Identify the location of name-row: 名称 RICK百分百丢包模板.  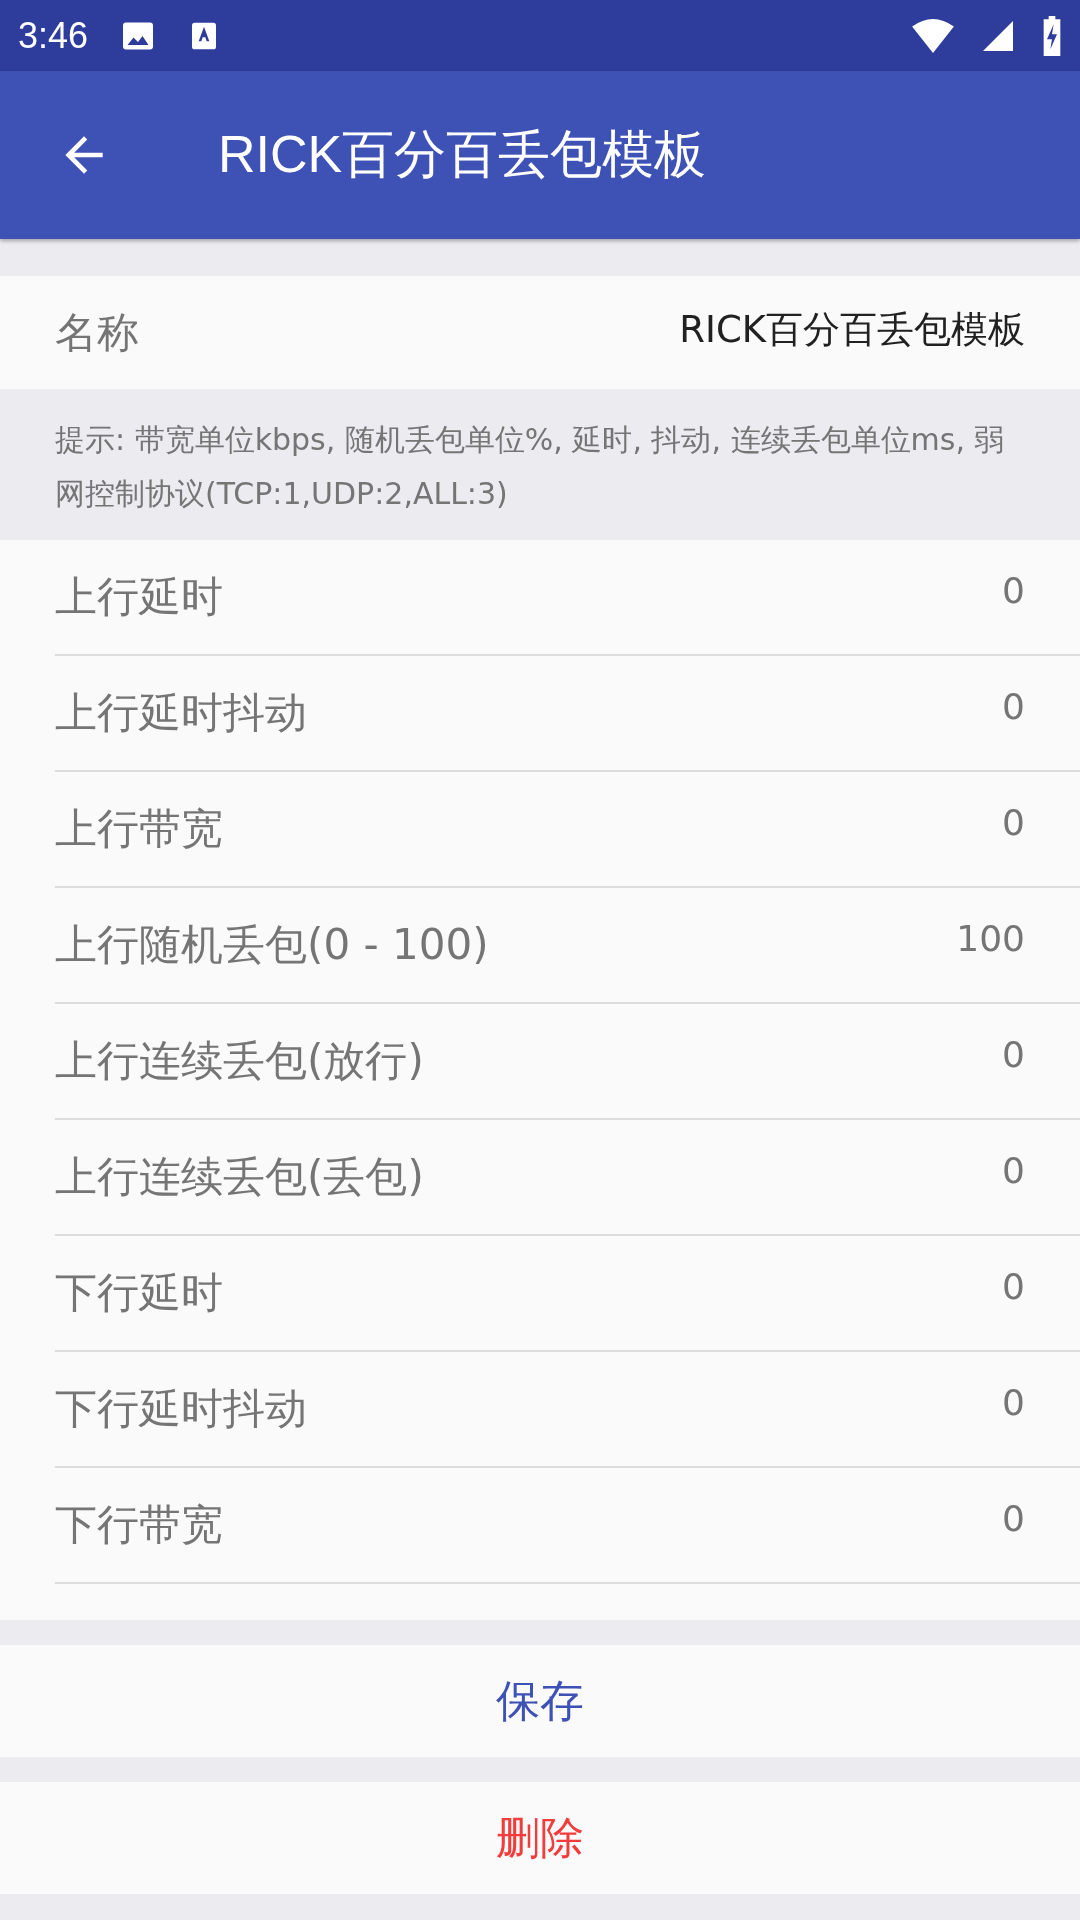
(540, 332).